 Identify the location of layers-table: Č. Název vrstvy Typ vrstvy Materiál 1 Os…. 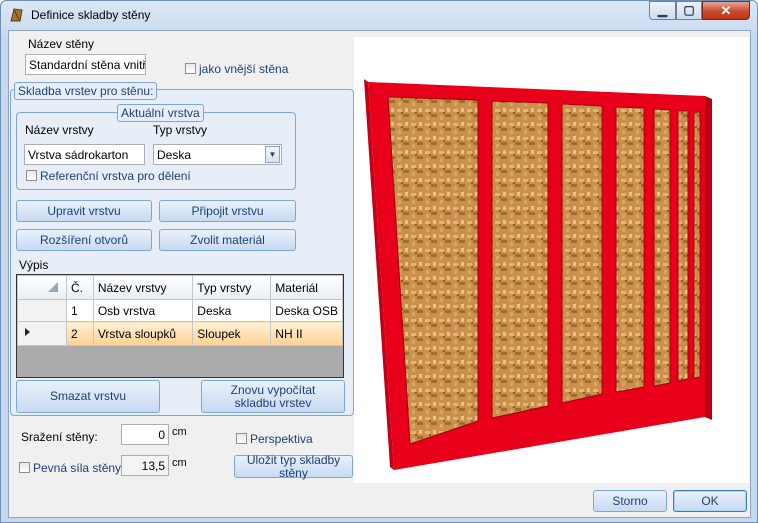
(180, 310).